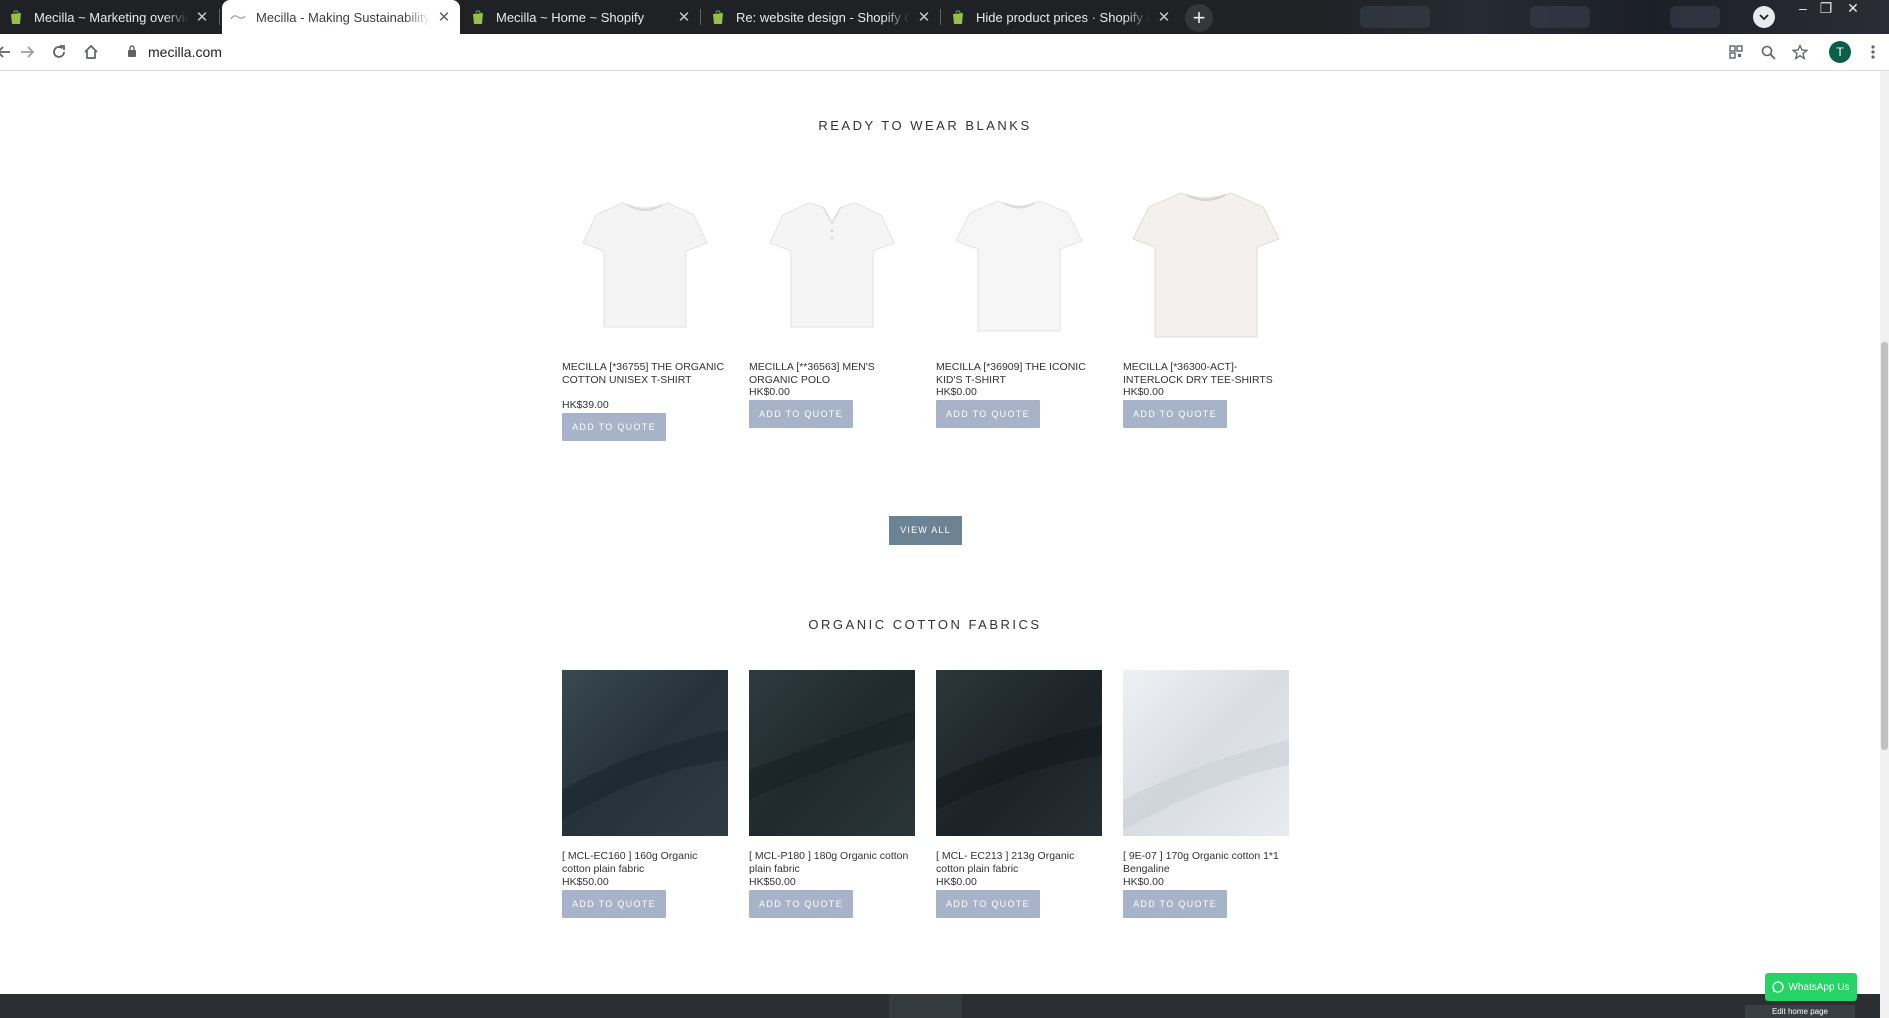  Describe the element at coordinates (1800, 52) in the screenshot. I see `bookmark-star-icon` at that location.